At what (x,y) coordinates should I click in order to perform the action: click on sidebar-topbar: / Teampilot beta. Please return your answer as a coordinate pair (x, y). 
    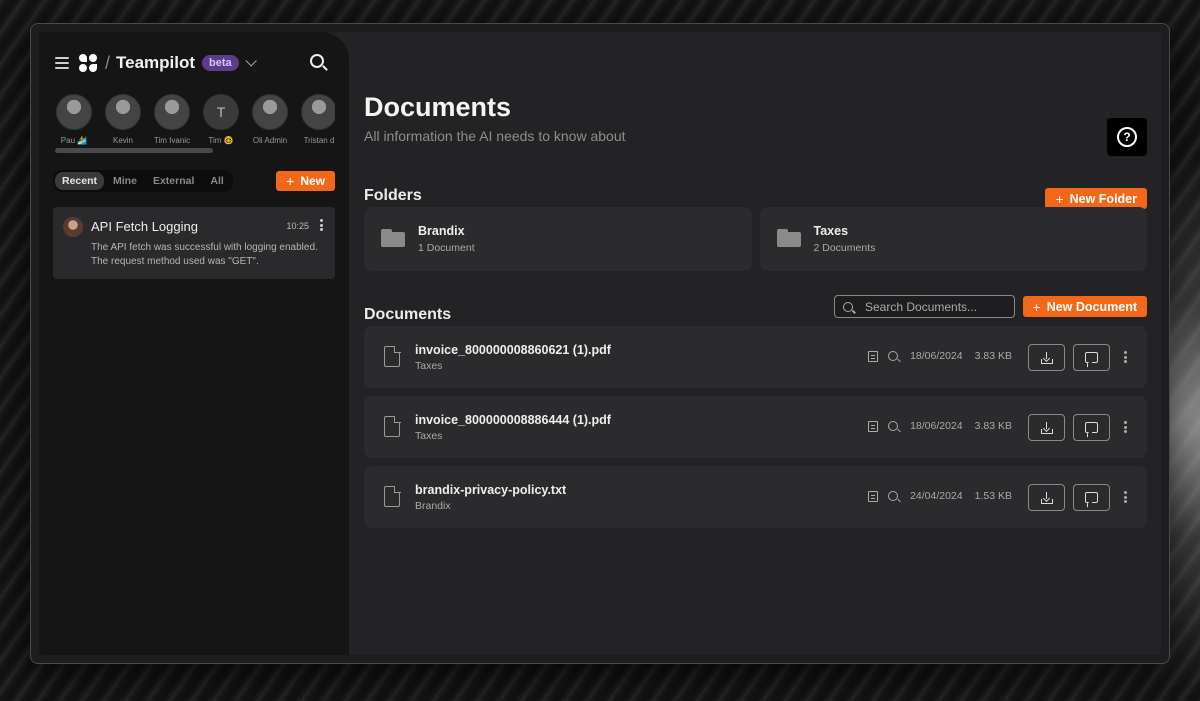
    Looking at the image, I should click on (192, 63).